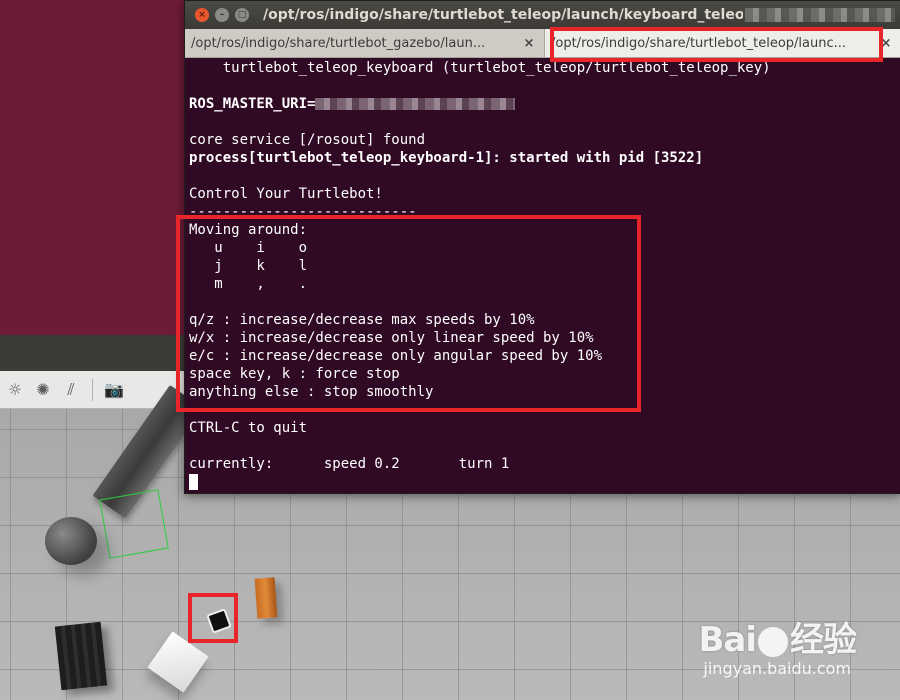  Describe the element at coordinates (213, 618) in the screenshot. I see `robot-highlight-annotation` at that location.